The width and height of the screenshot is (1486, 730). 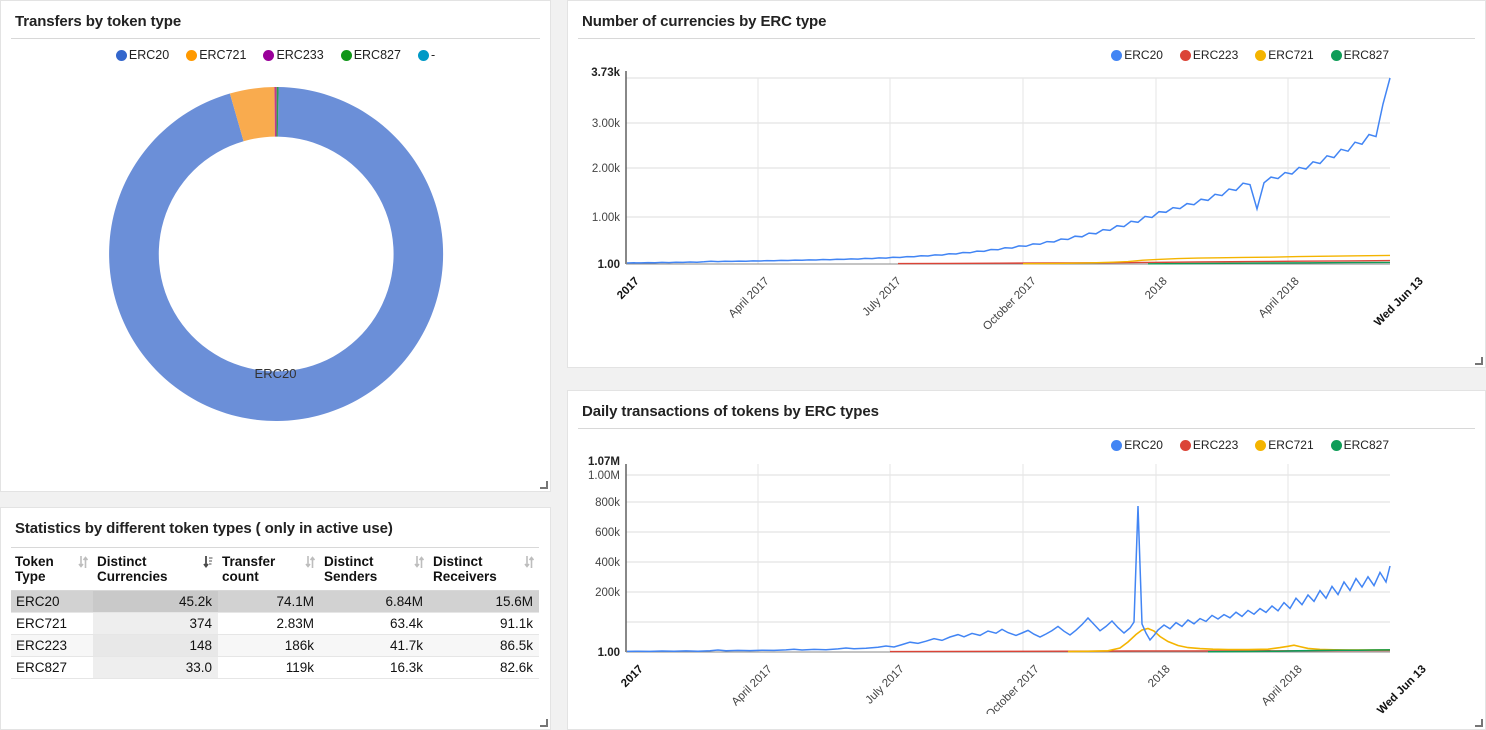 What do you see at coordinates (374, 667) in the screenshot?
I see `cell-distinct-senders: 16.3k` at bounding box center [374, 667].